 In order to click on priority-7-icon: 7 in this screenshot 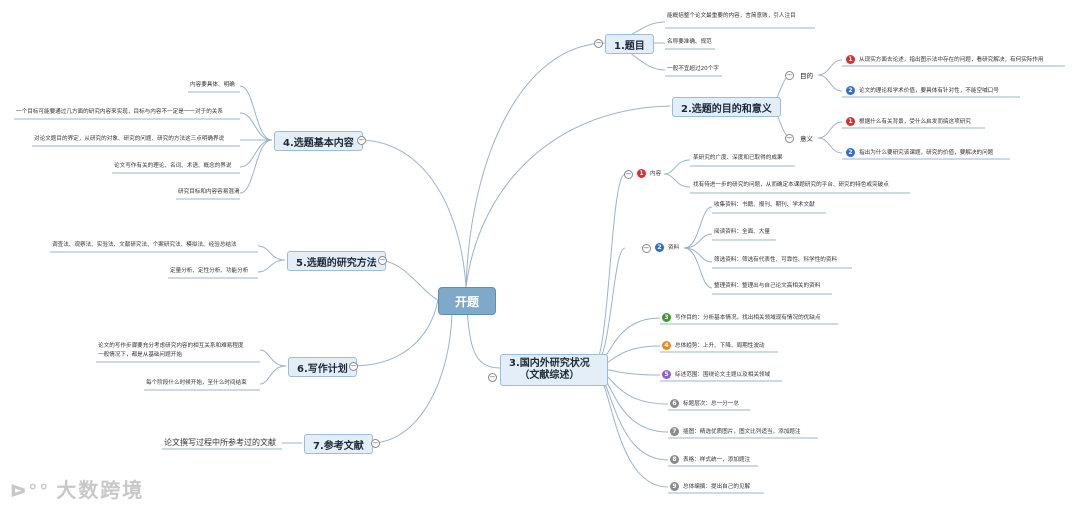, I will do `click(674, 431)`.